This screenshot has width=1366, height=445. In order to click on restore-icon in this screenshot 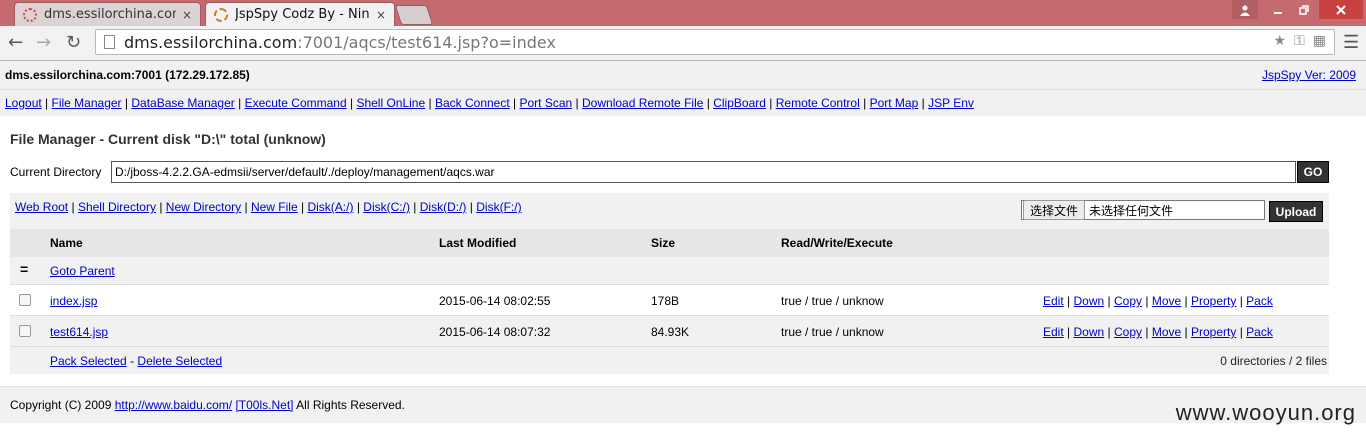, I will do `click(1304, 9)`.